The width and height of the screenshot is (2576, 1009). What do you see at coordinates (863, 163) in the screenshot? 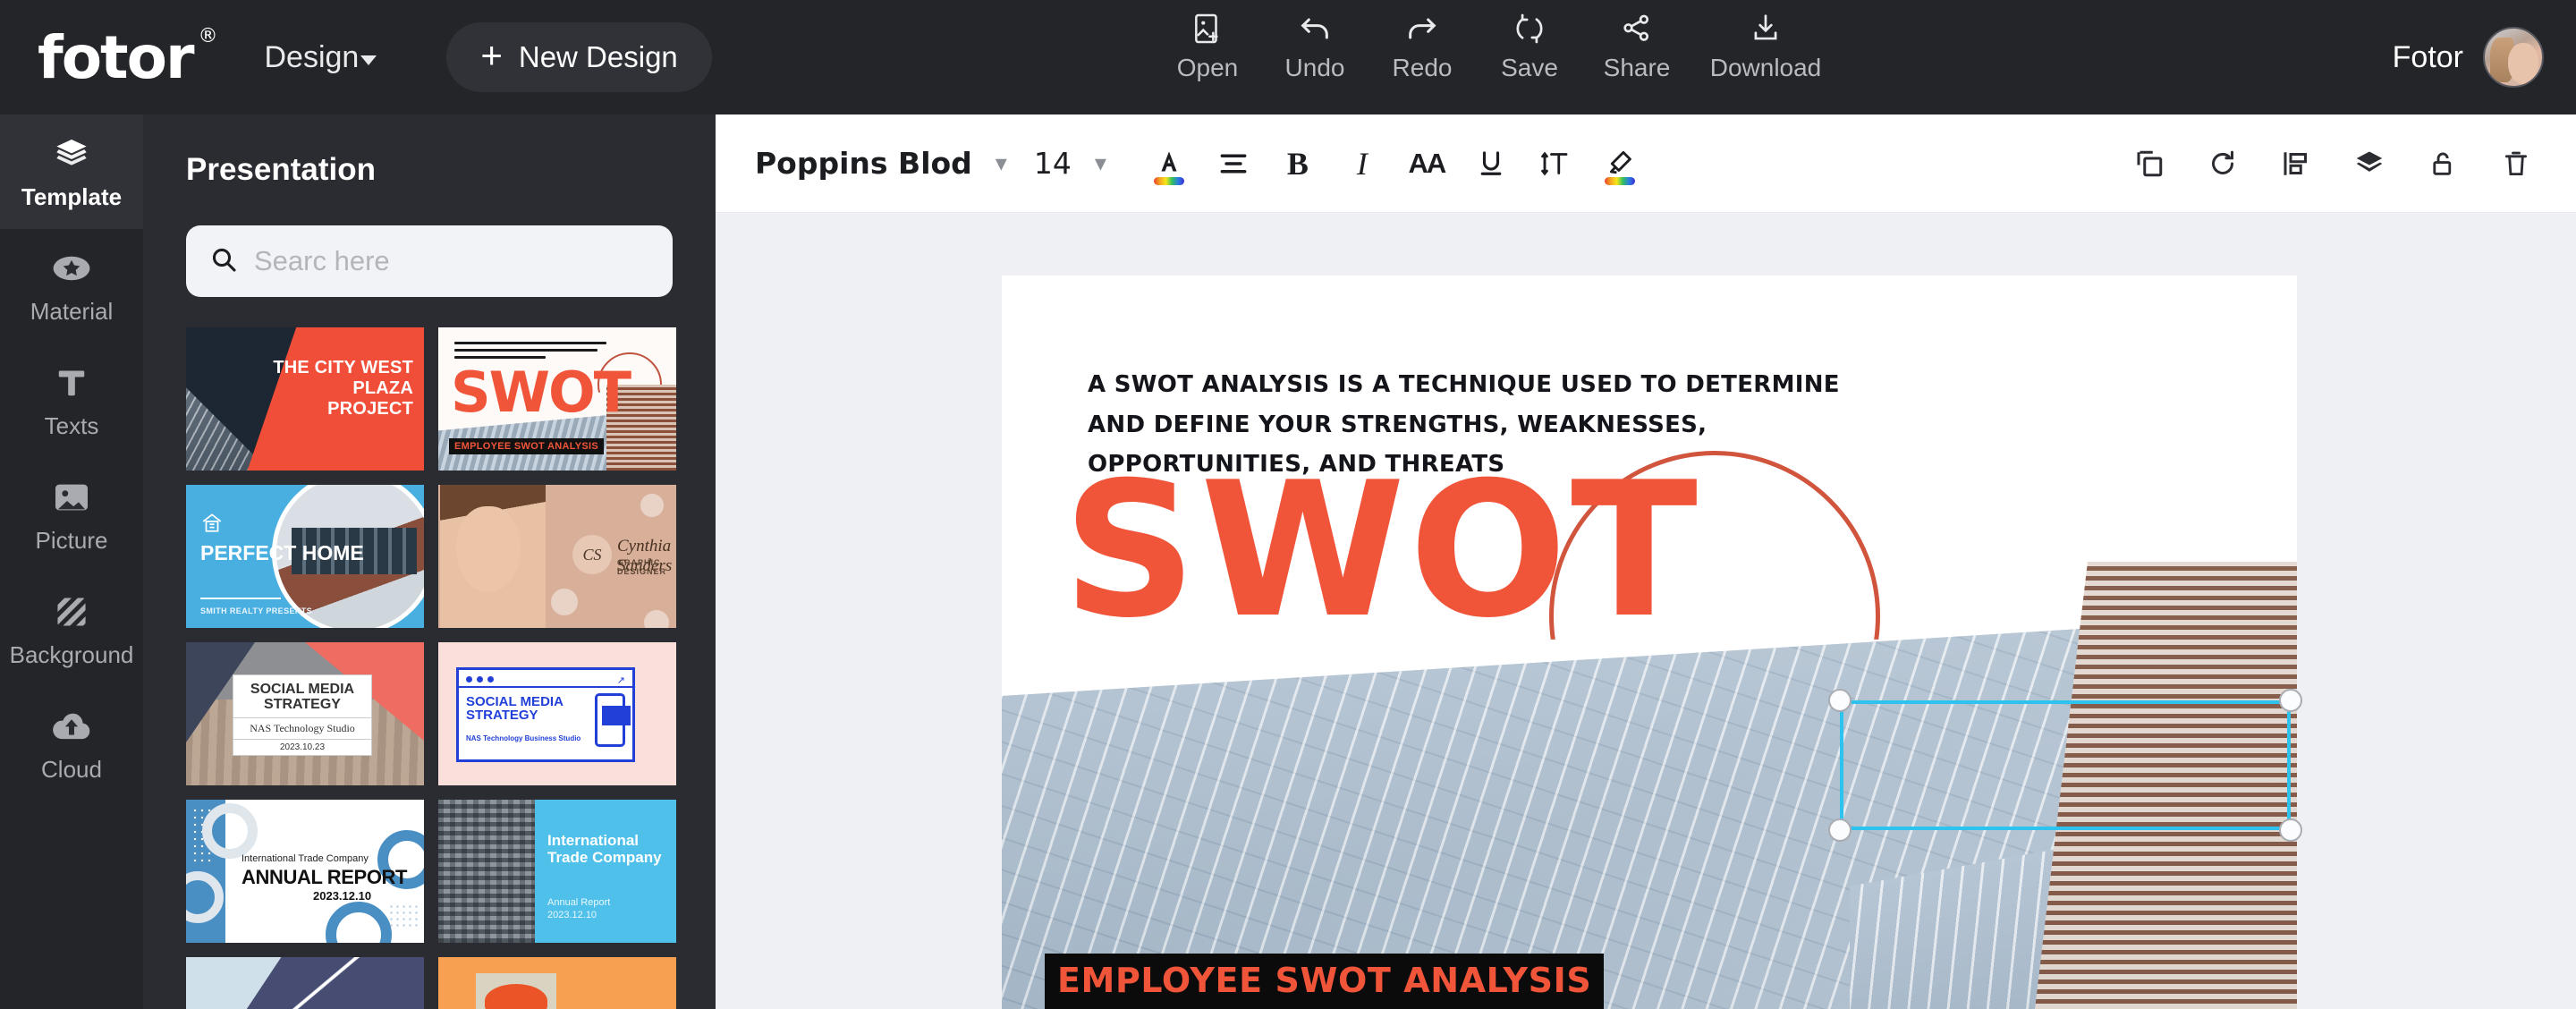
I see `font-family-select: Poppins Blod` at bounding box center [863, 163].